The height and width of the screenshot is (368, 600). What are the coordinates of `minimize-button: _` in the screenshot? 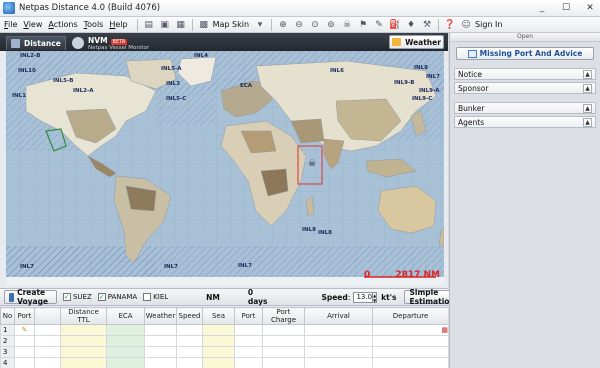 It's located at (542, 8).